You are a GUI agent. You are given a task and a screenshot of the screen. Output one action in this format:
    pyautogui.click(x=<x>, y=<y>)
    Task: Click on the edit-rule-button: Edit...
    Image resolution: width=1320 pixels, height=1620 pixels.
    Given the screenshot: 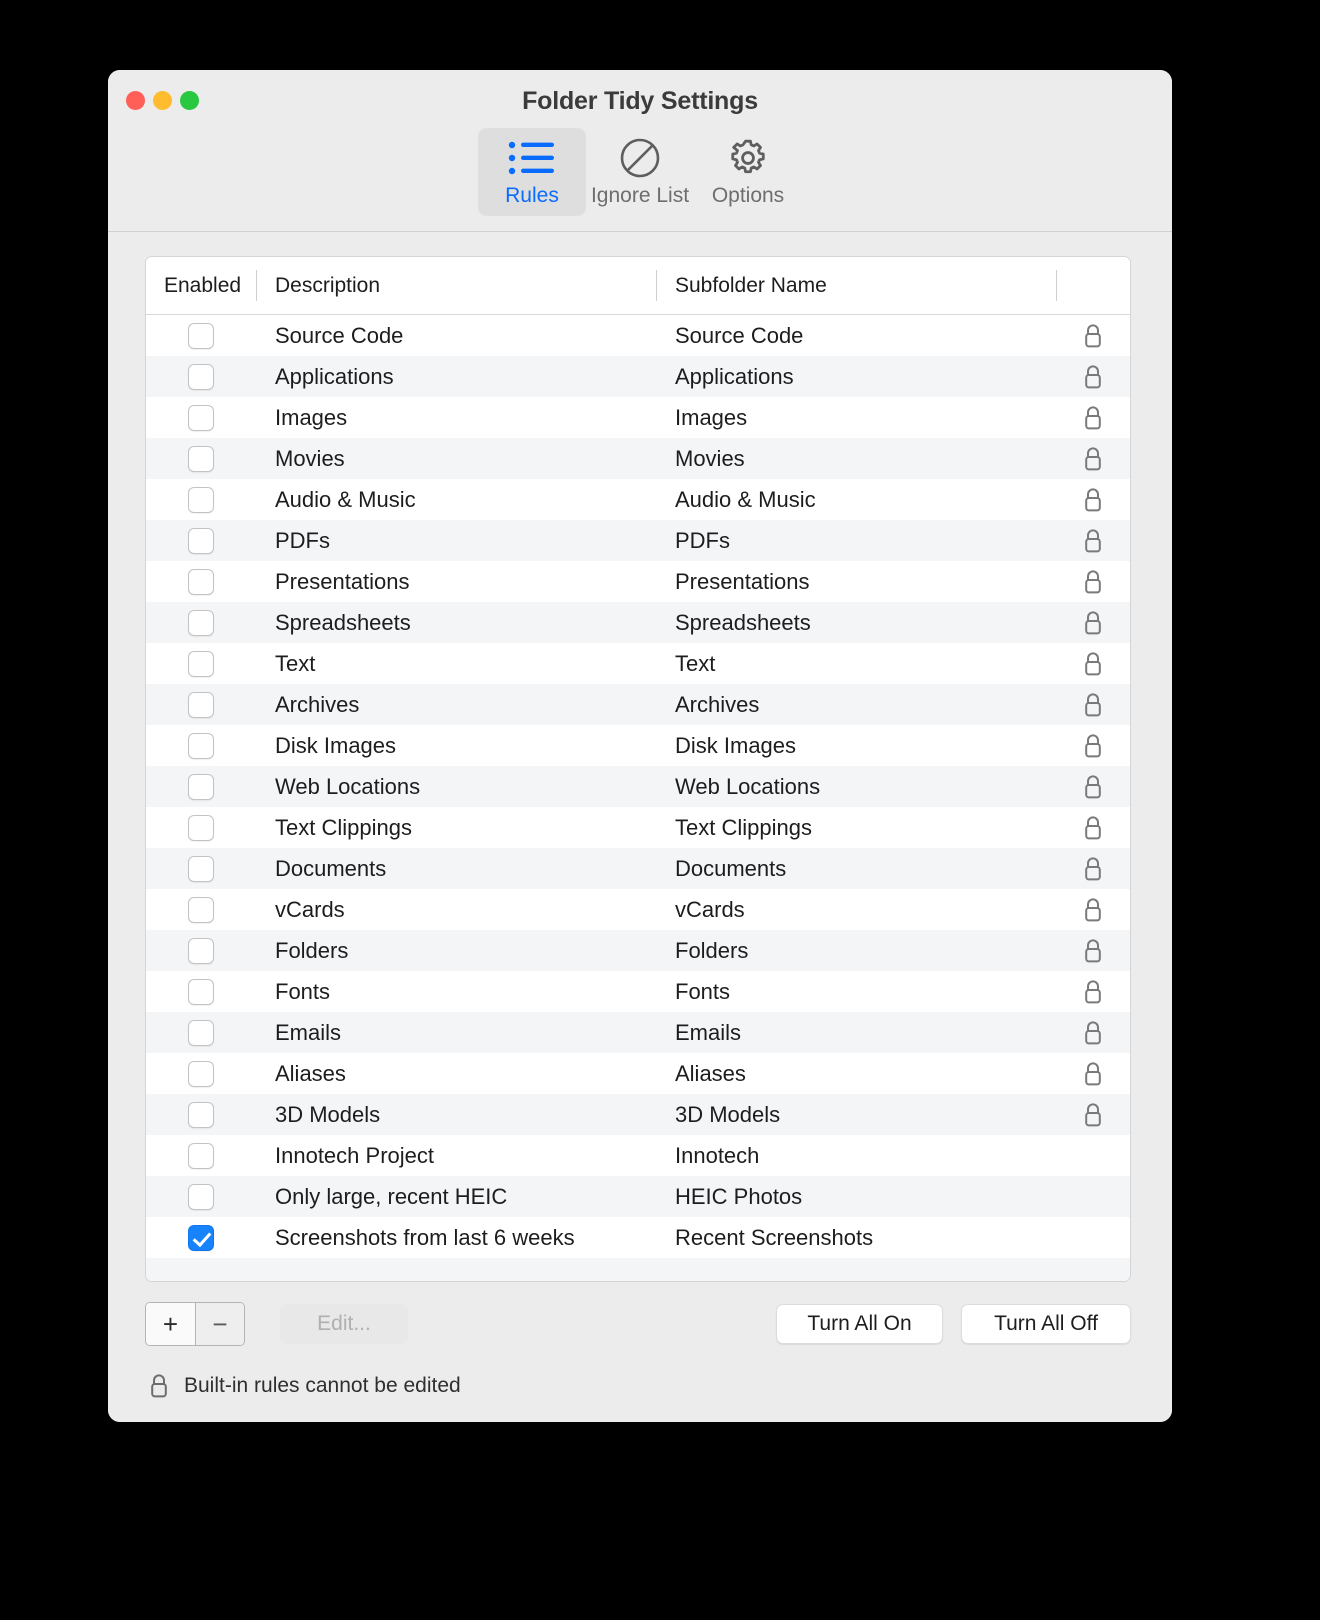 What is the action you would take?
    pyautogui.click(x=344, y=1324)
    